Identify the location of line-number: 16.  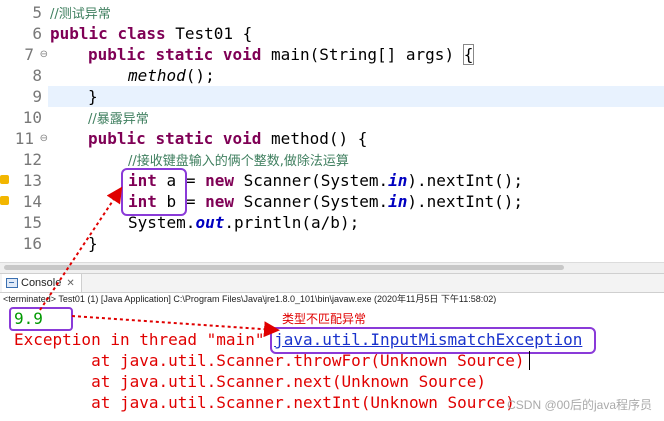
(32, 243).